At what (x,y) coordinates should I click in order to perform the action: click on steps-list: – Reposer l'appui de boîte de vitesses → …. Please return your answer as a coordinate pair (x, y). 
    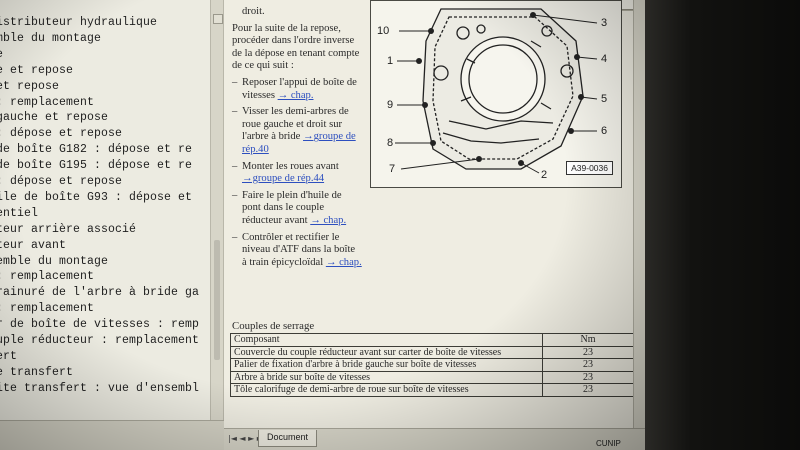
    Looking at the image, I should click on (297, 173).